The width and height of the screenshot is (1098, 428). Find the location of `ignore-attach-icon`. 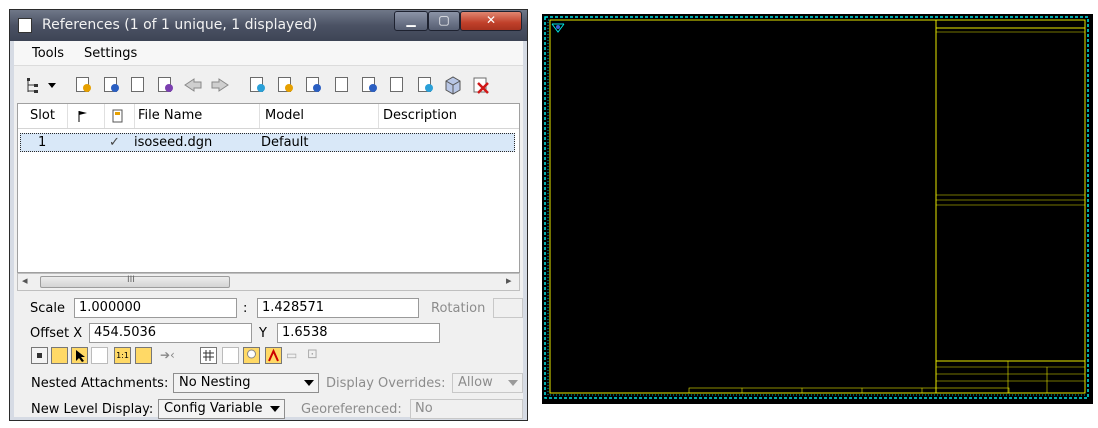

ignore-attach-icon is located at coordinates (230, 355).